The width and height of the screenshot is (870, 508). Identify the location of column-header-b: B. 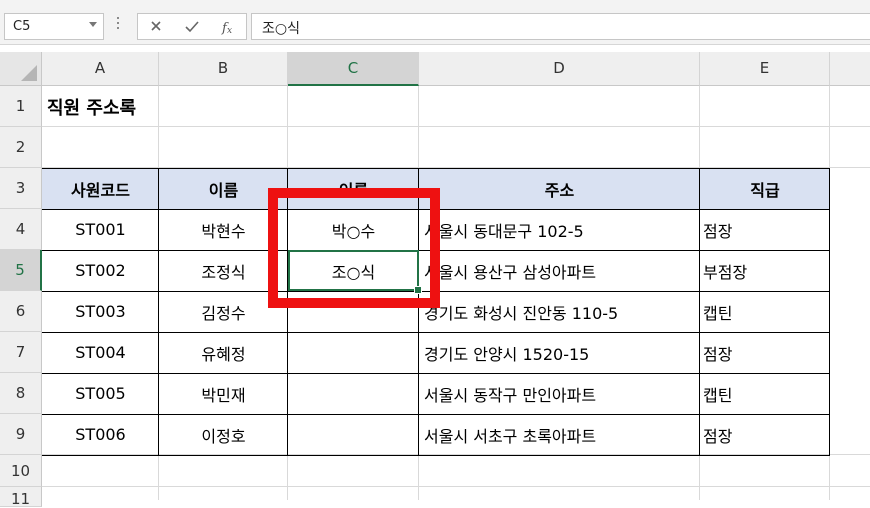
(223, 69).